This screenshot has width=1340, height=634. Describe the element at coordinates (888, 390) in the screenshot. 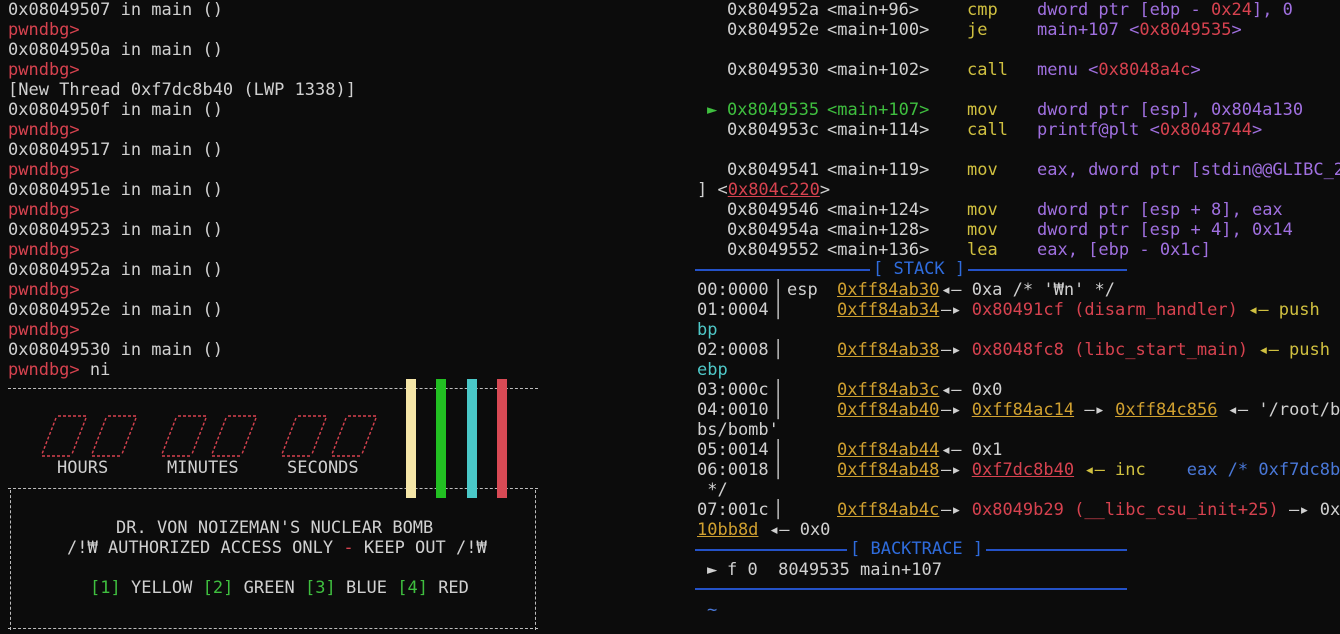

I see `stack-address: 0xff84ab3c` at that location.